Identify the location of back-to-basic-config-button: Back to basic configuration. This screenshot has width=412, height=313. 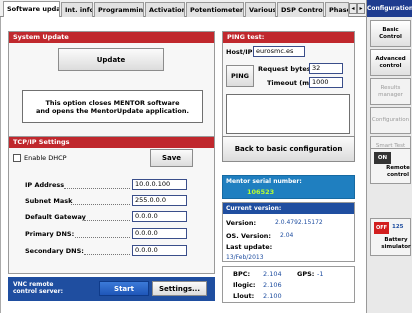
(288, 149).